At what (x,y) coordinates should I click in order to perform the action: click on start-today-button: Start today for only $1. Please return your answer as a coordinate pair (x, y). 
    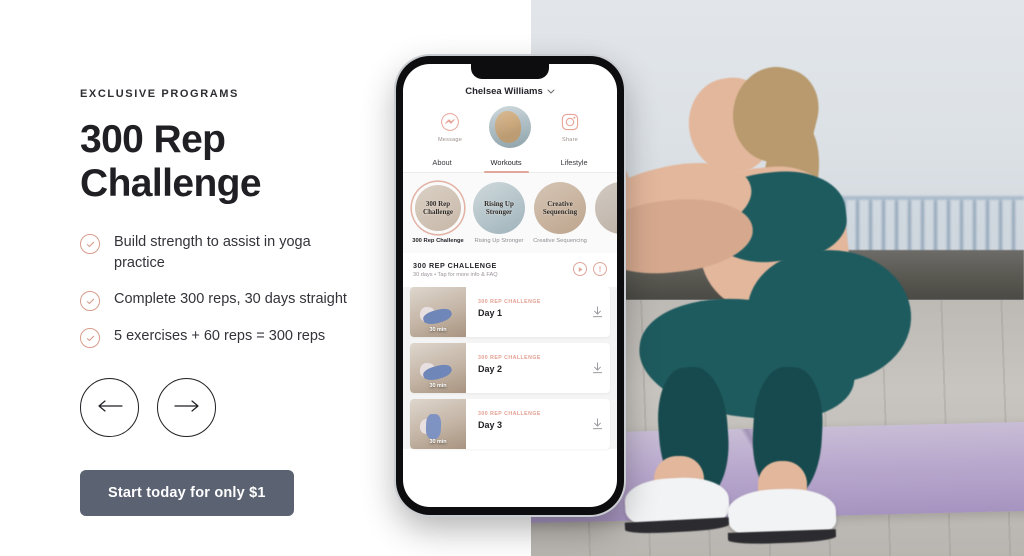
    Looking at the image, I should click on (187, 493).